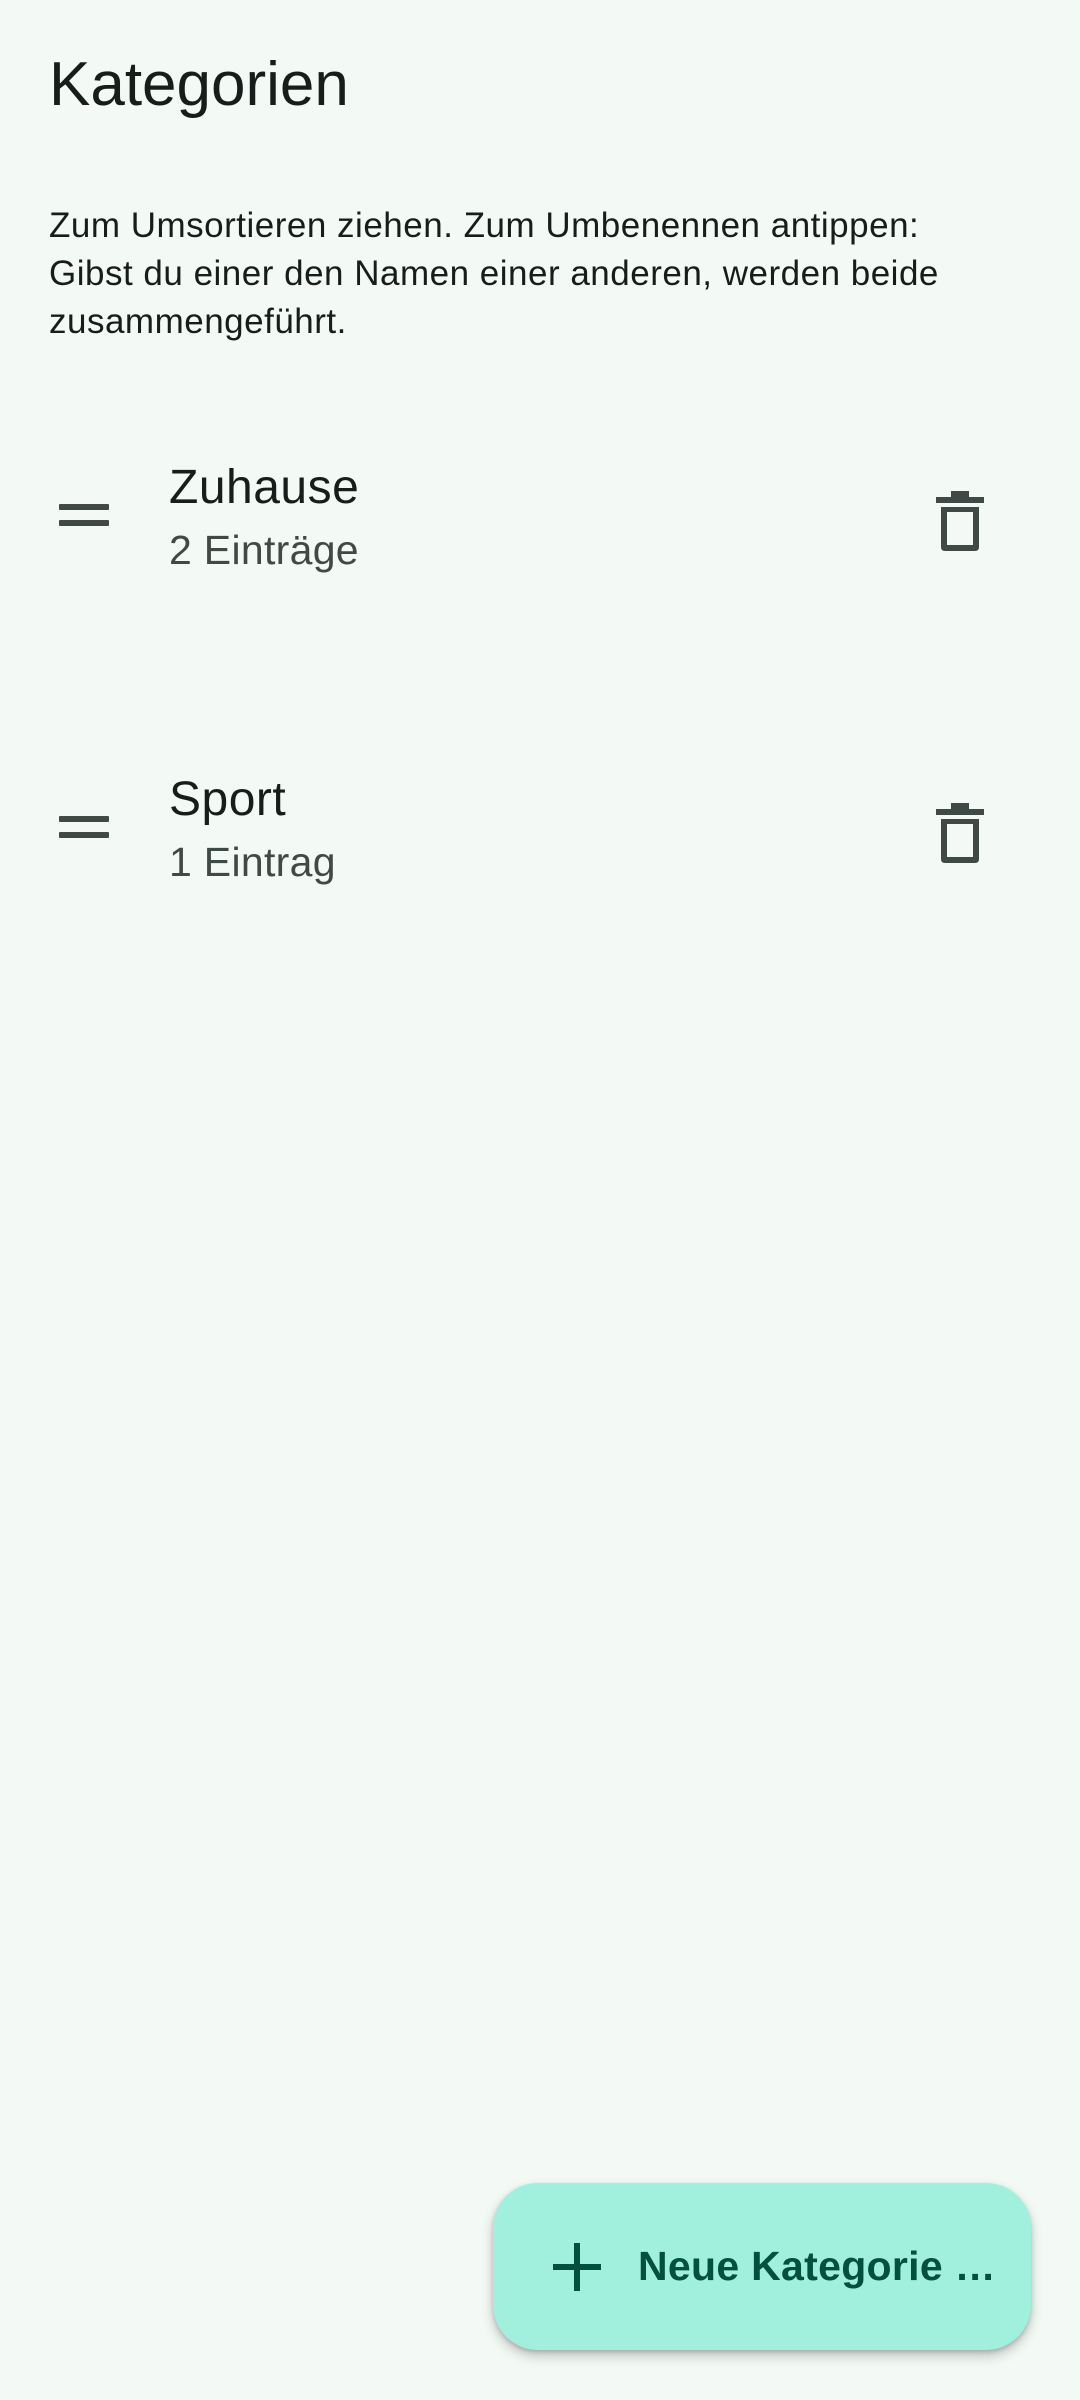  What do you see at coordinates (199, 84) in the screenshot?
I see `page-title: Kategorien` at bounding box center [199, 84].